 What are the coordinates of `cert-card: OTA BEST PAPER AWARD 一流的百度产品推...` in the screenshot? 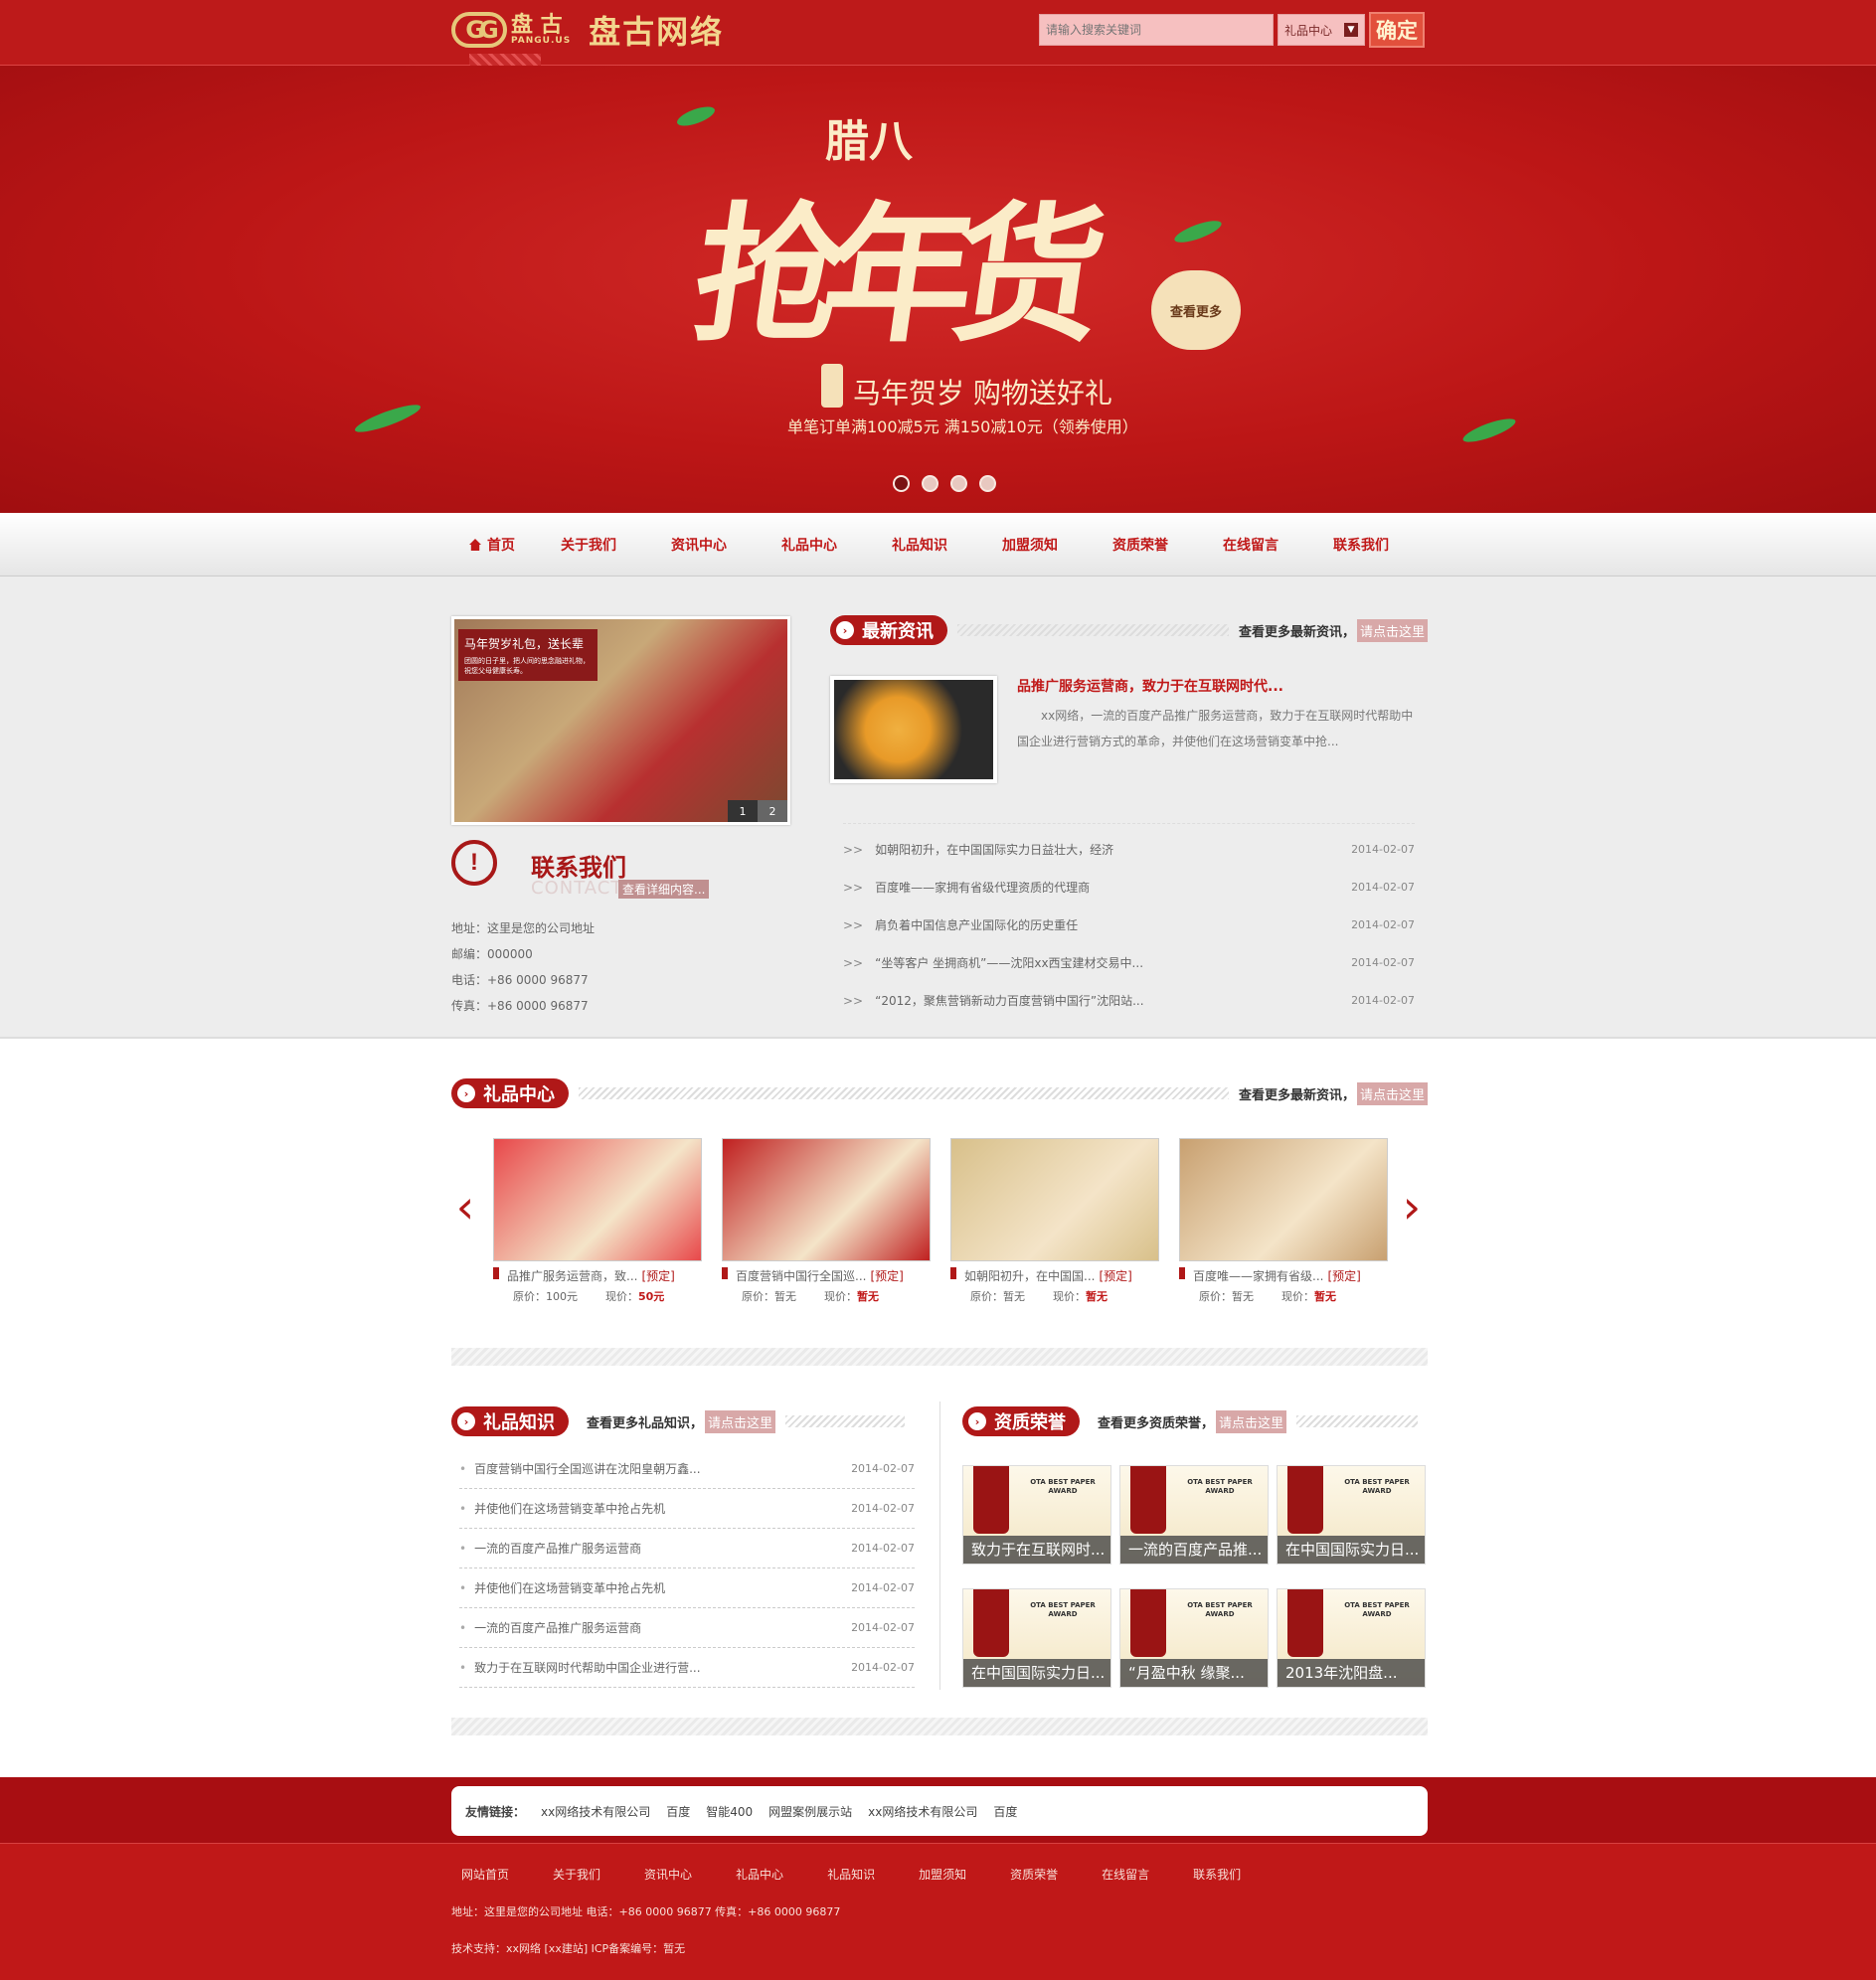 It's located at (1194, 1515).